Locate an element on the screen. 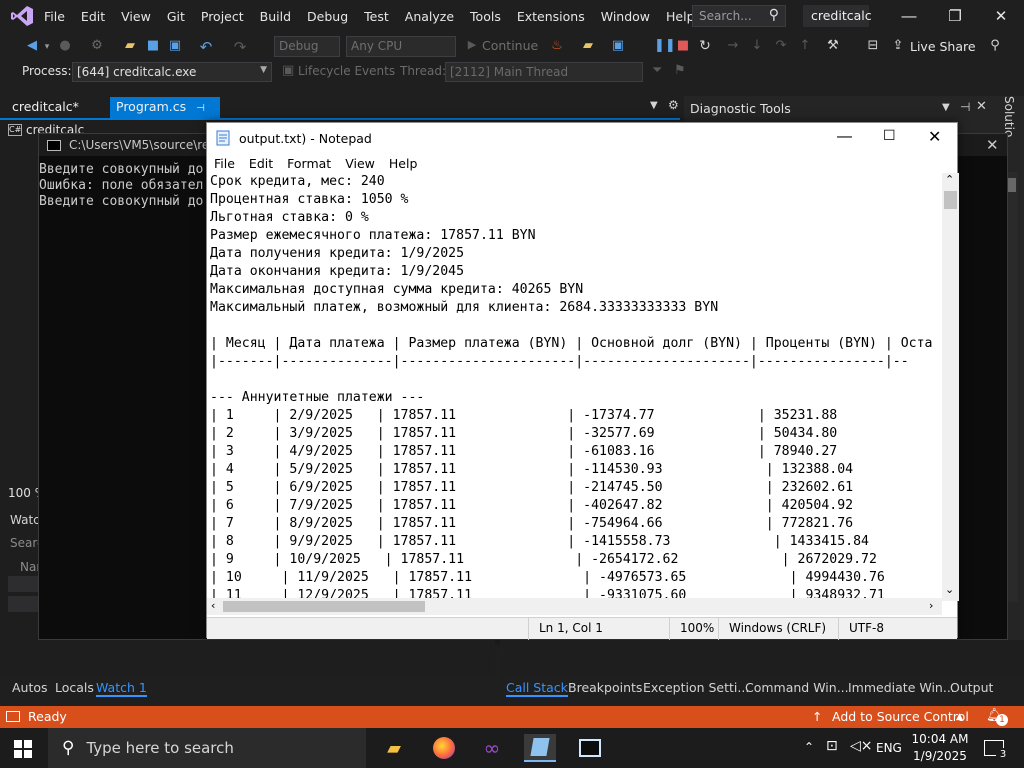 The width and height of the screenshot is (1024, 768). menu-project: Project is located at coordinates (222, 16).